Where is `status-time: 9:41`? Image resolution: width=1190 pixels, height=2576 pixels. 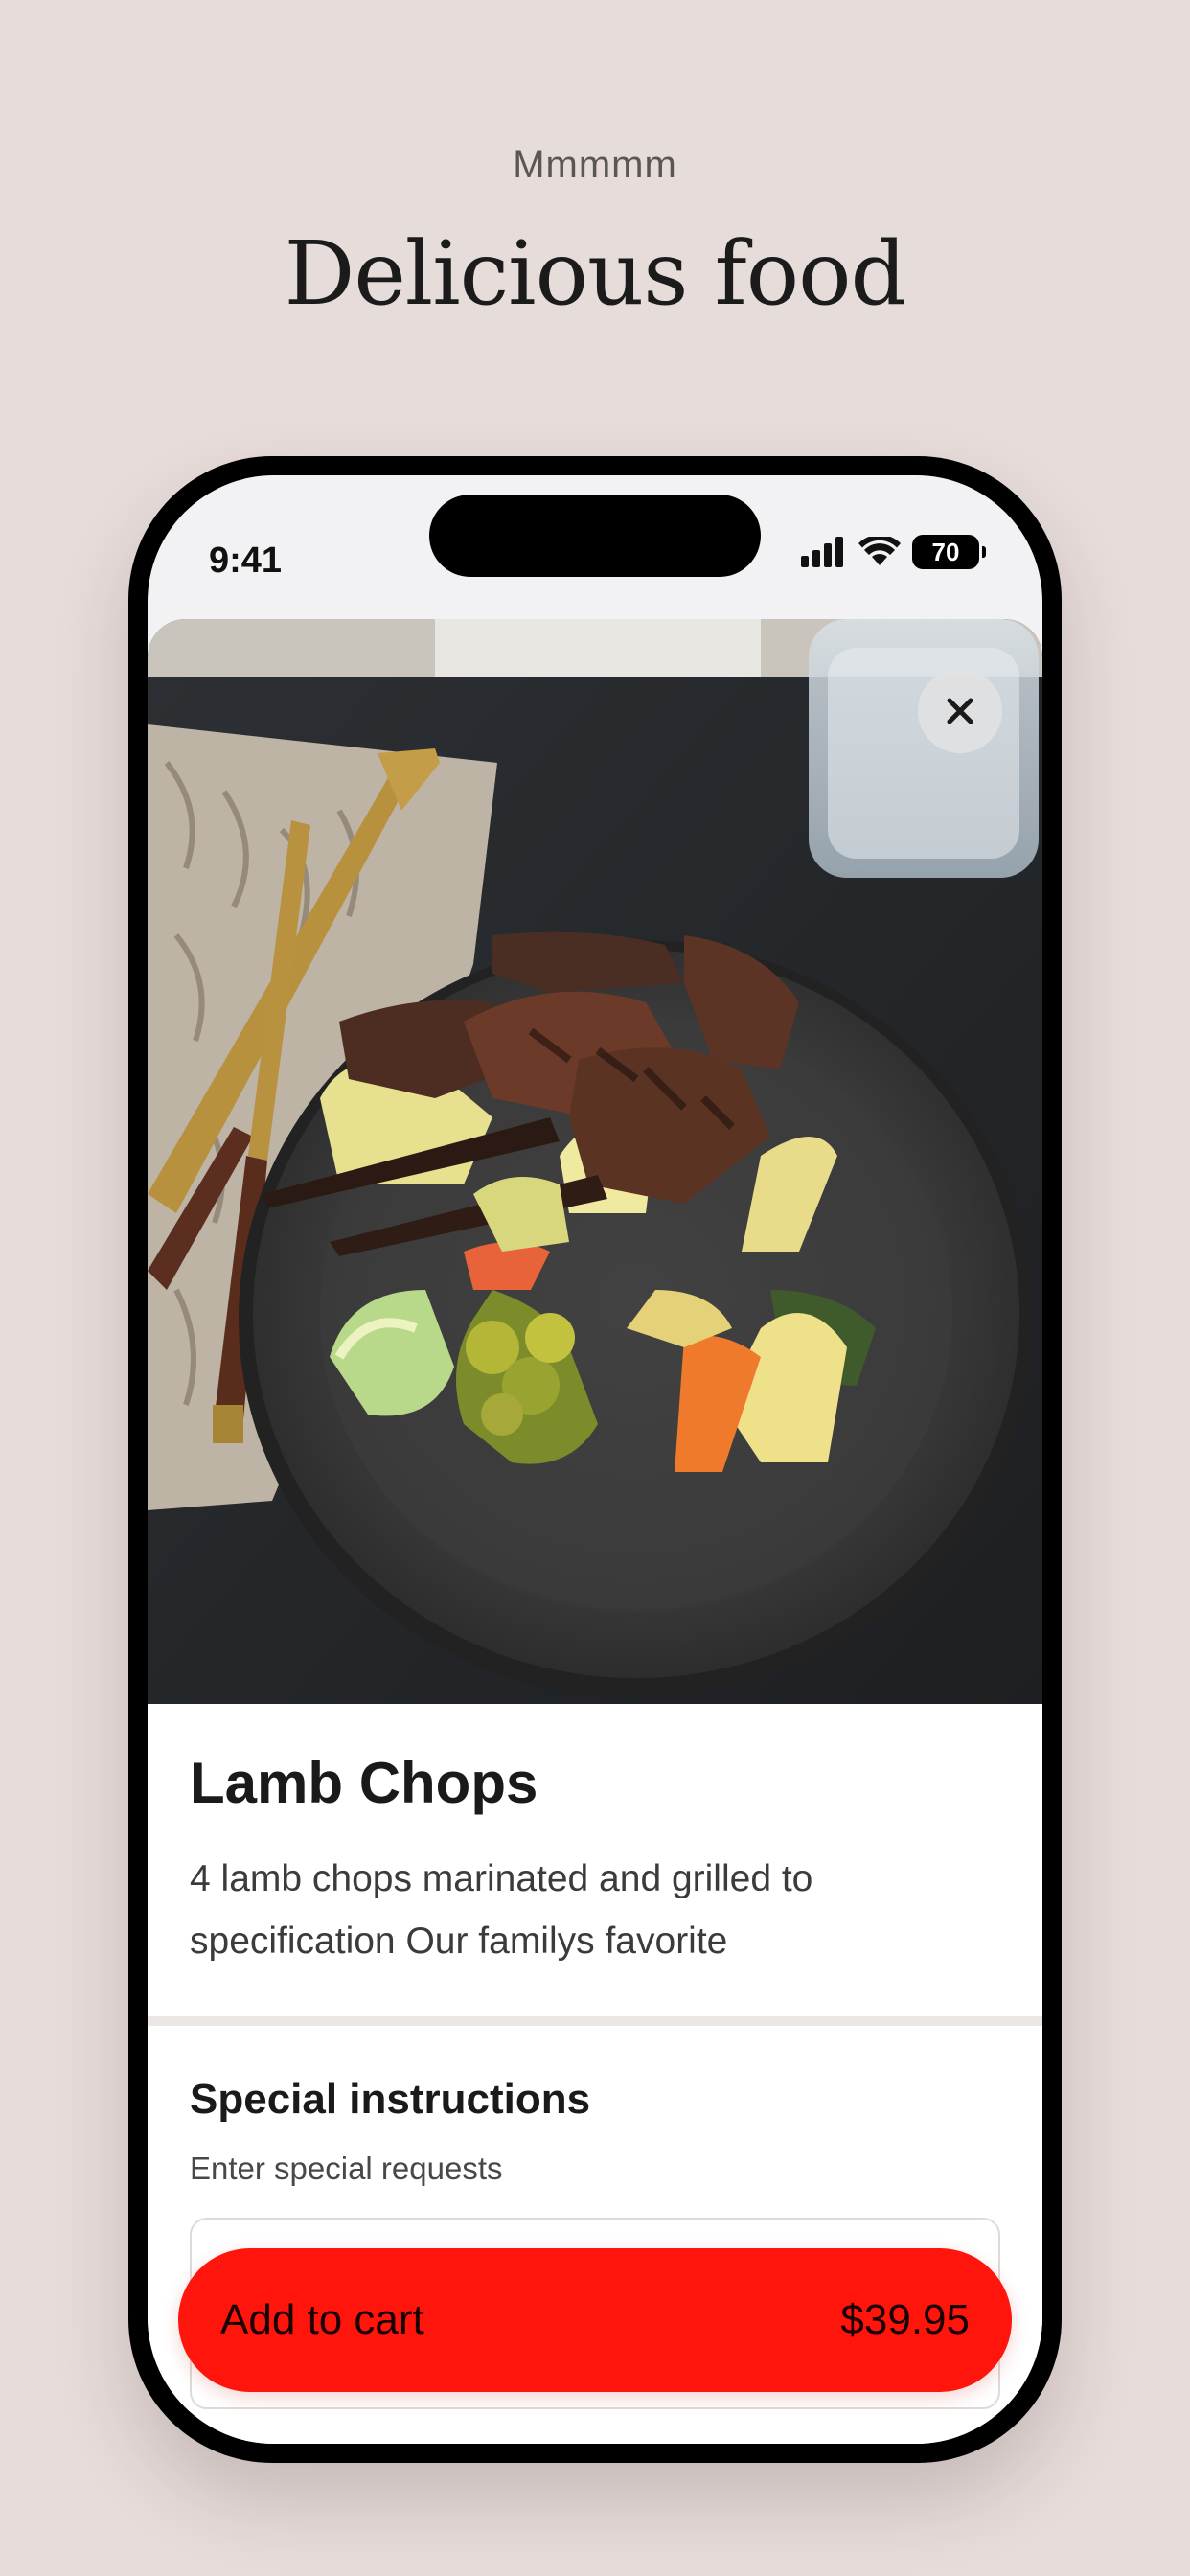
status-time: 9:41 is located at coordinates (246, 560).